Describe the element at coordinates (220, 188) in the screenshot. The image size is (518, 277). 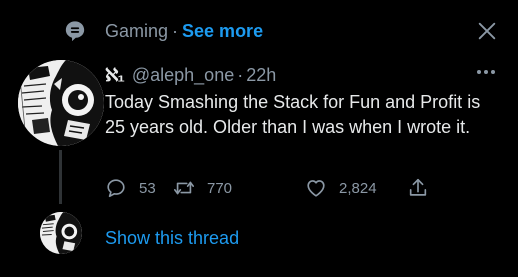
I see `retweet-count: 770` at that location.